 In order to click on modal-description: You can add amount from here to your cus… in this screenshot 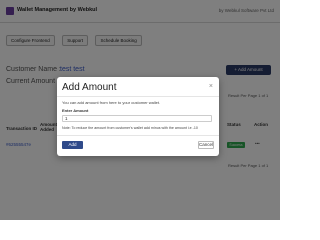, I will do `click(111, 102)`.